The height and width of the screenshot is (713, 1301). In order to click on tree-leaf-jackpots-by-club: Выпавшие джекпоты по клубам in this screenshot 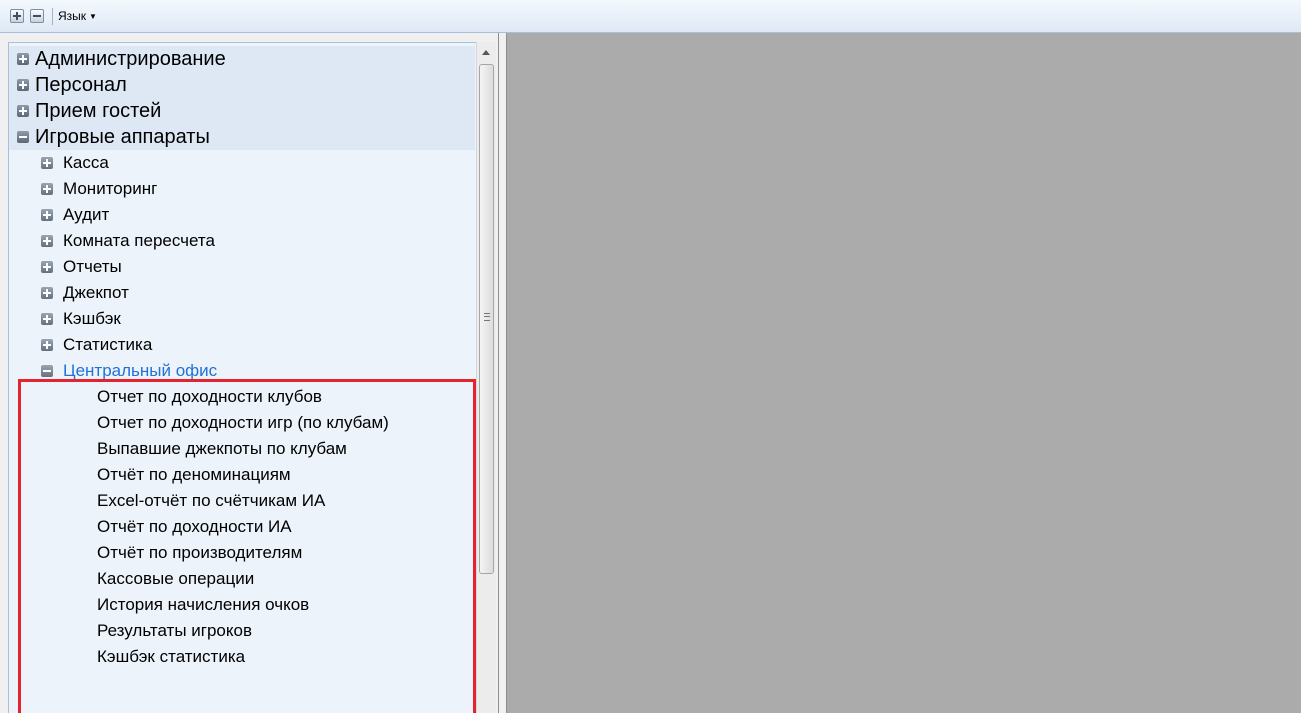, I will do `click(242, 449)`.